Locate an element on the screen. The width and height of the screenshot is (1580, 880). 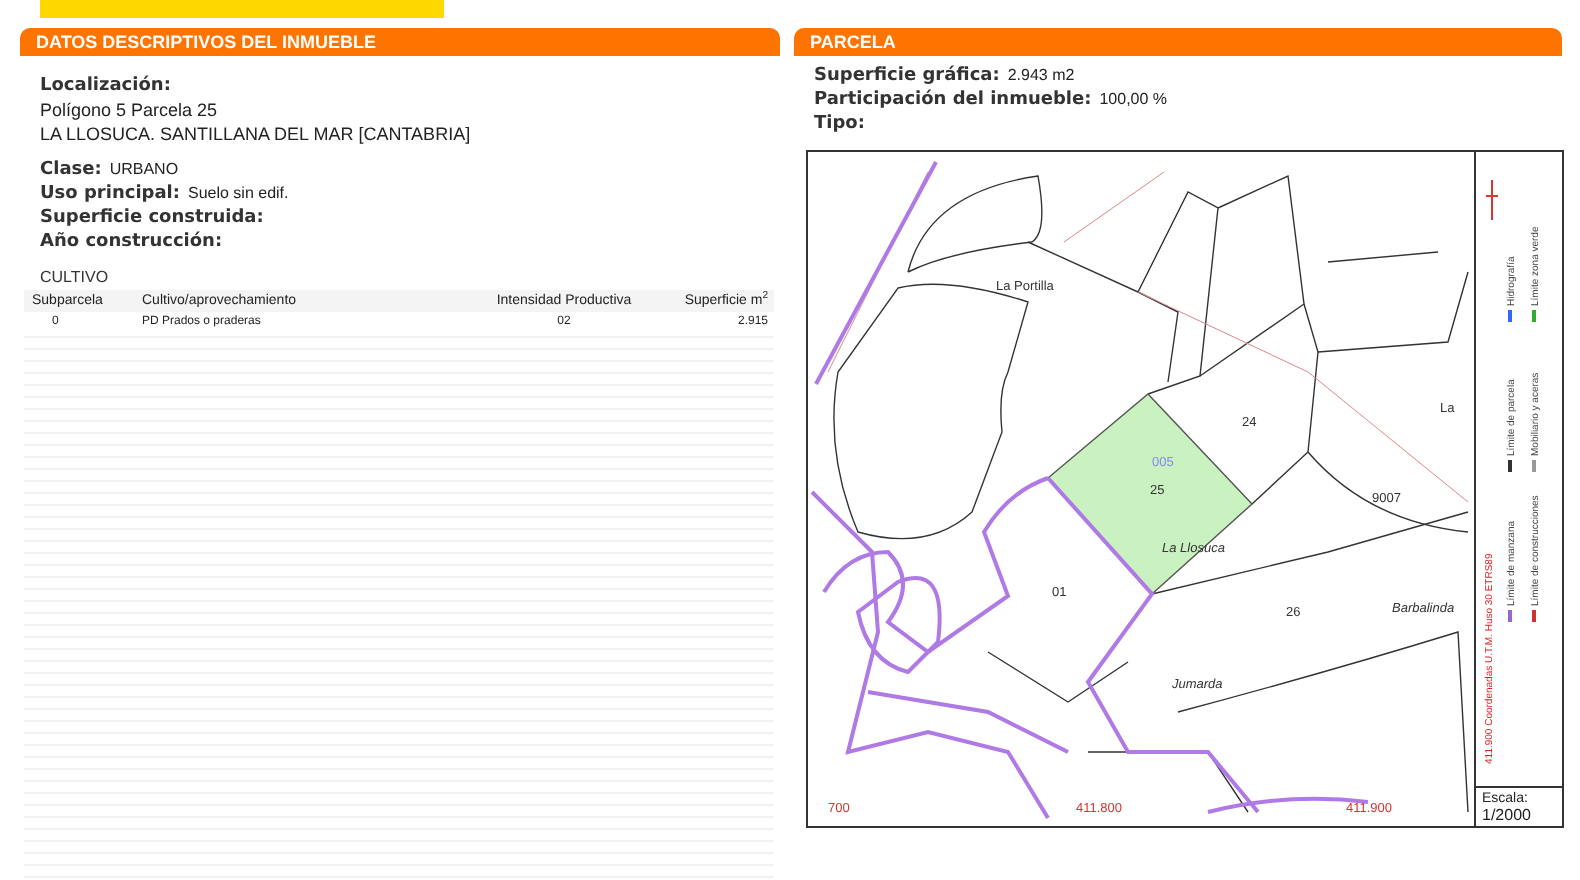
field-label: Localización: is located at coordinates (106, 86).